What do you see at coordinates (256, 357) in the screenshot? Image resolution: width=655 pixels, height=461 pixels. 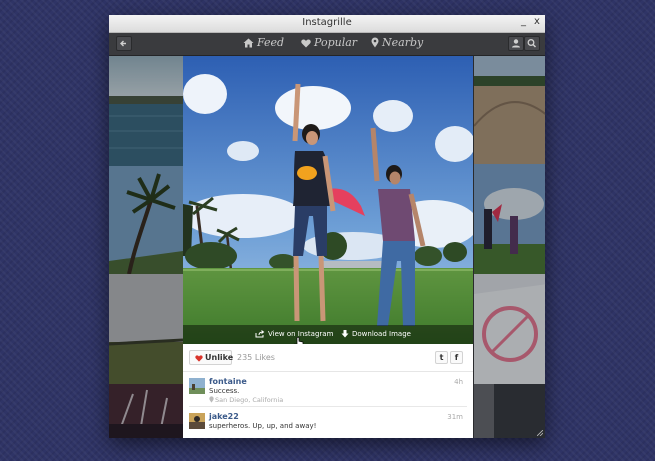 I see `likes-count: 235 Likes` at bounding box center [256, 357].